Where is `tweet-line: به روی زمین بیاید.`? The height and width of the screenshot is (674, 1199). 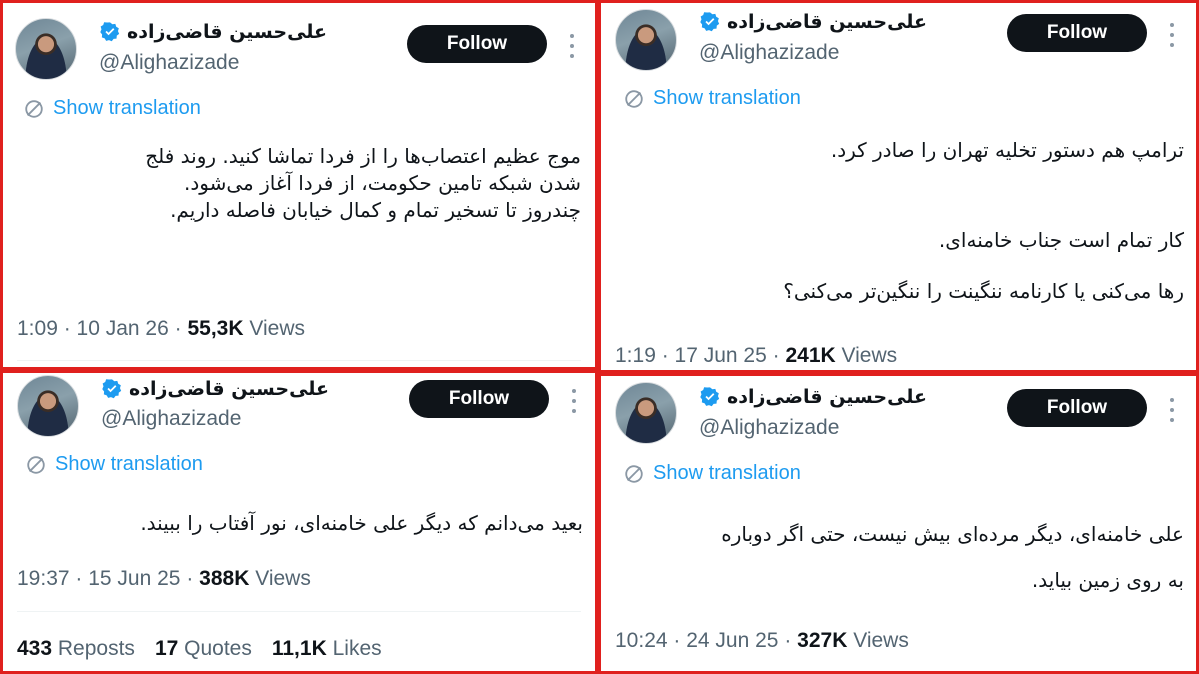
tweet-line: به روی زمین بیاید. is located at coordinates (1107, 580).